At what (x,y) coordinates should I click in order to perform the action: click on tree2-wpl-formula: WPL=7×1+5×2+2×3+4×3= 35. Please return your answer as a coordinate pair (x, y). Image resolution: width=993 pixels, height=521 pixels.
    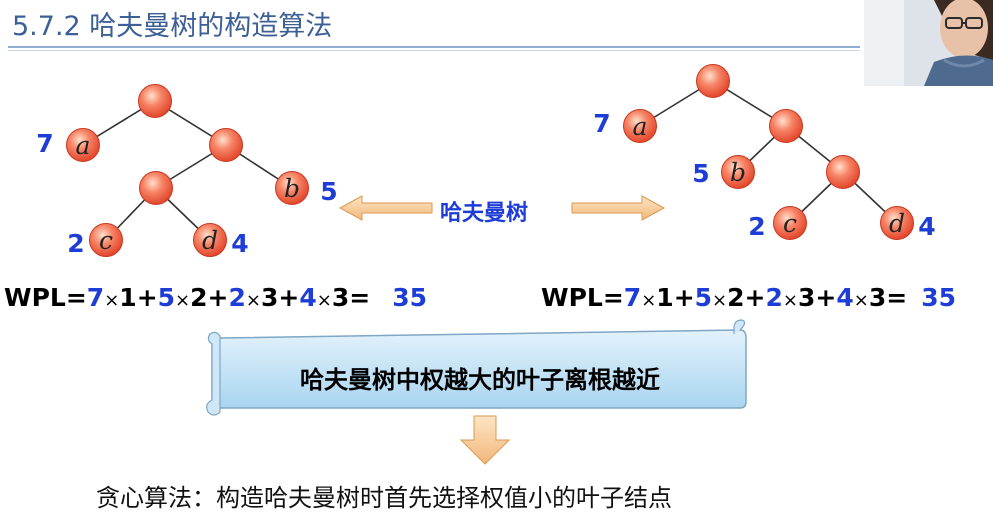
    Looking at the image, I should click on (748, 297).